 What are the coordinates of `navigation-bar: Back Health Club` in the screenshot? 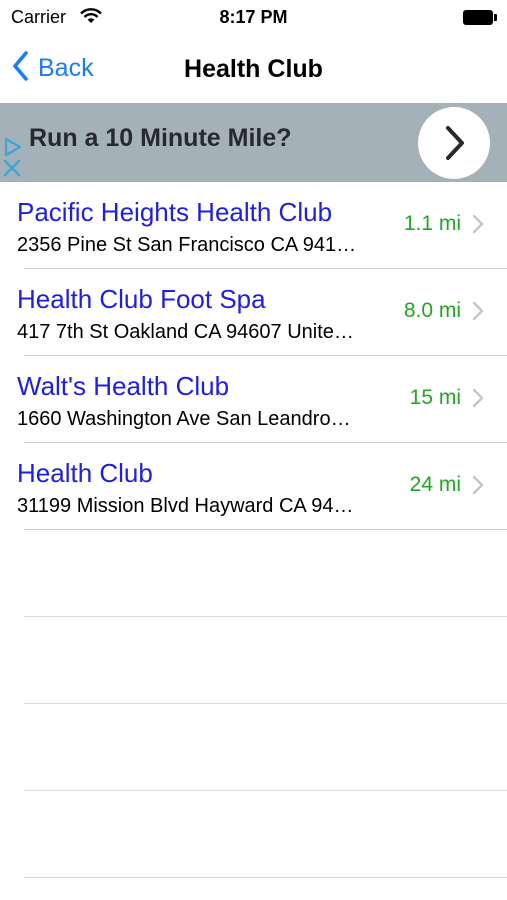 It's located at (253, 69).